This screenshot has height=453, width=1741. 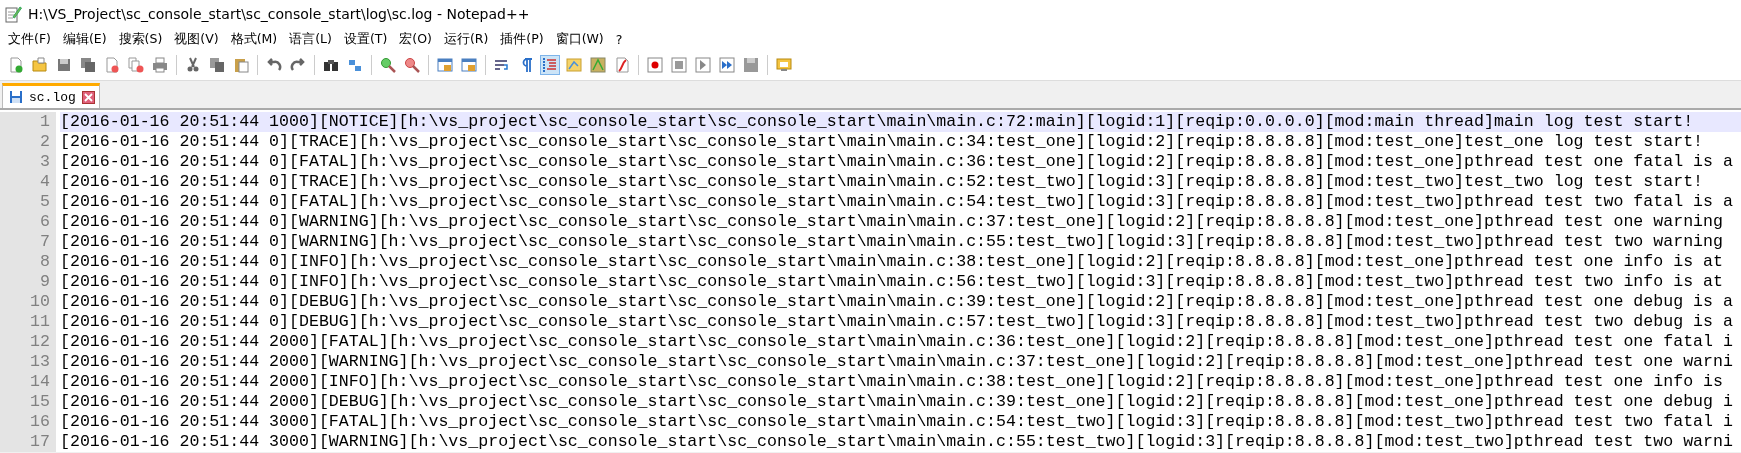 I want to click on menu-item: 插件(P), so click(x=522, y=39).